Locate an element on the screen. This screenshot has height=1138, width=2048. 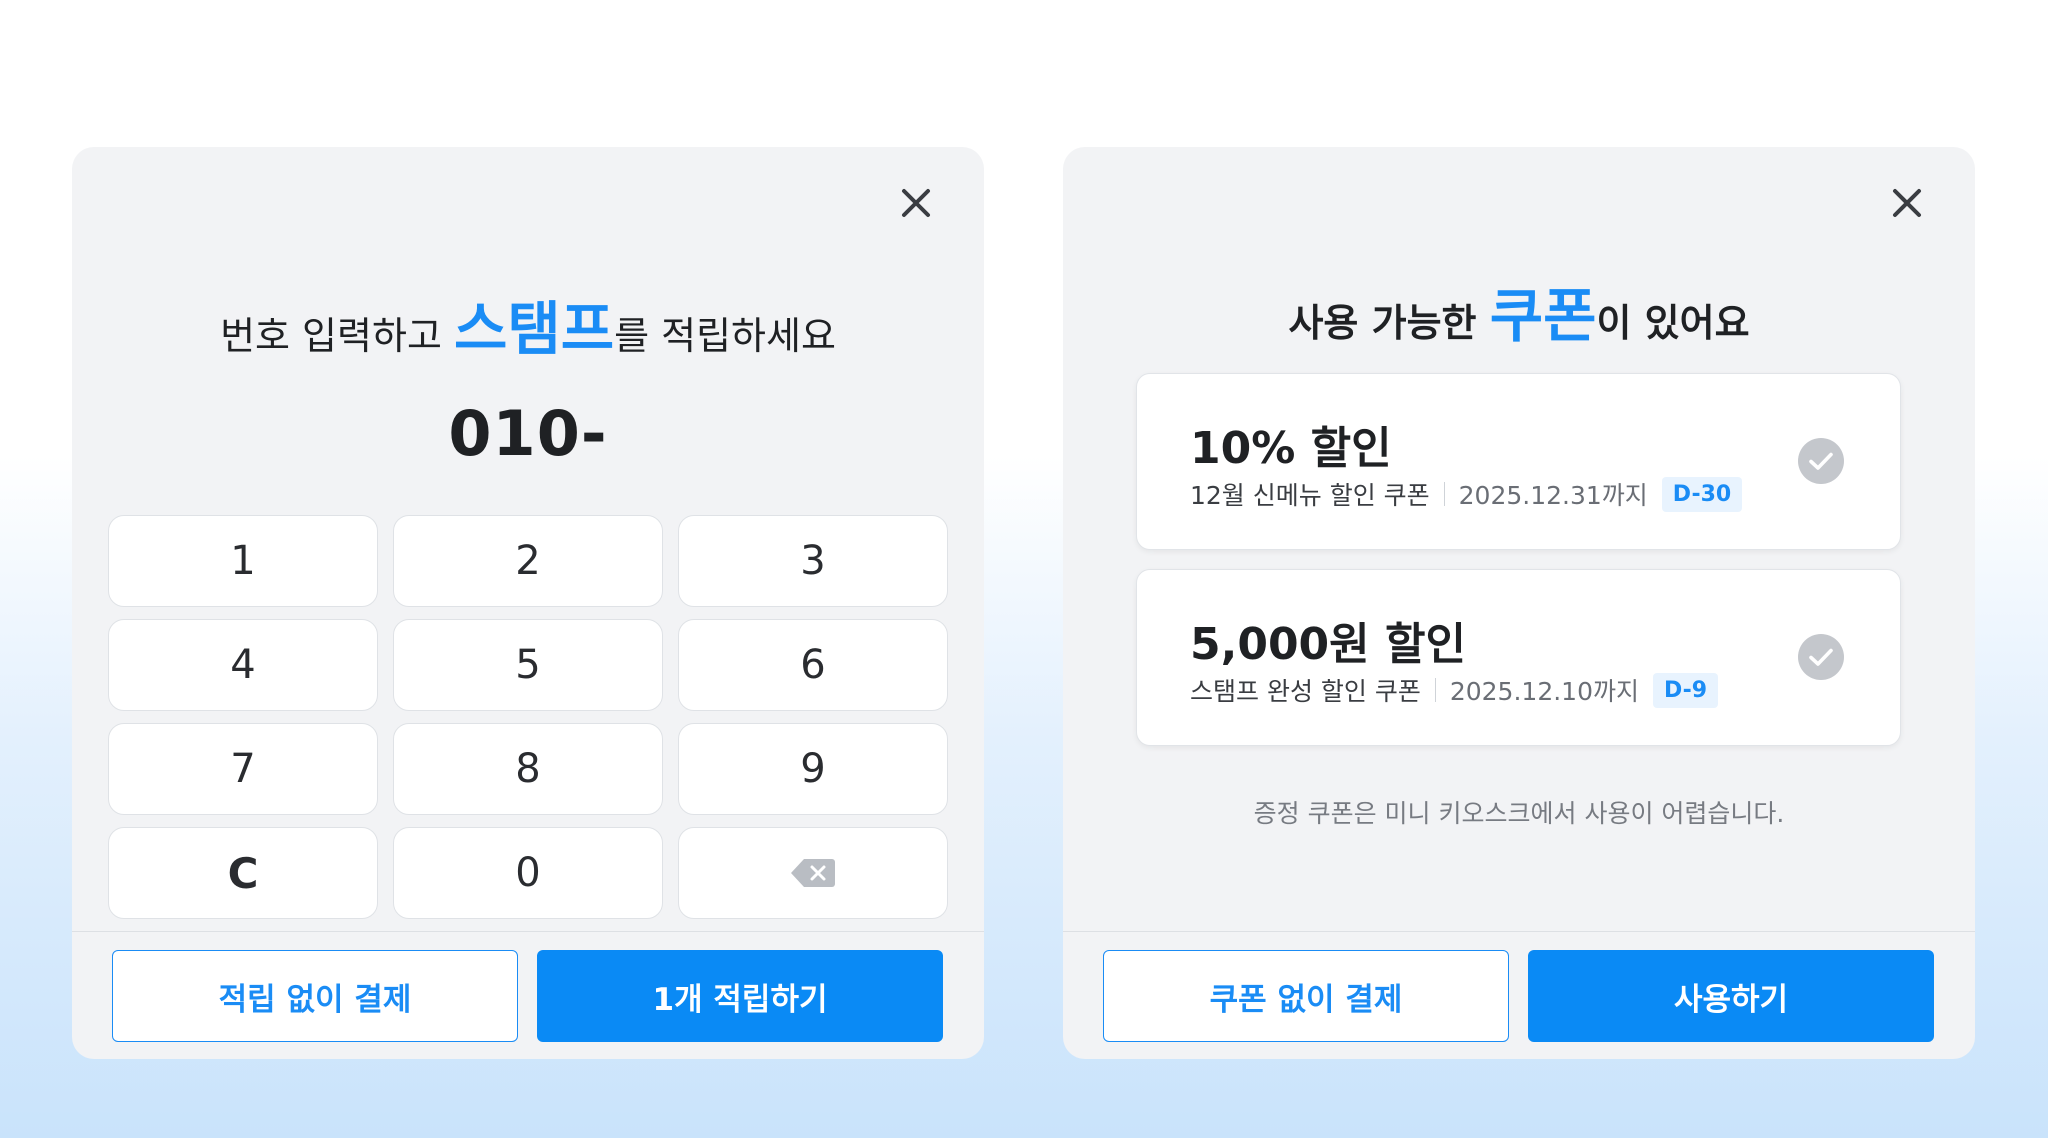
title-suffix: 를 적립하세요 is located at coordinates (725, 336).